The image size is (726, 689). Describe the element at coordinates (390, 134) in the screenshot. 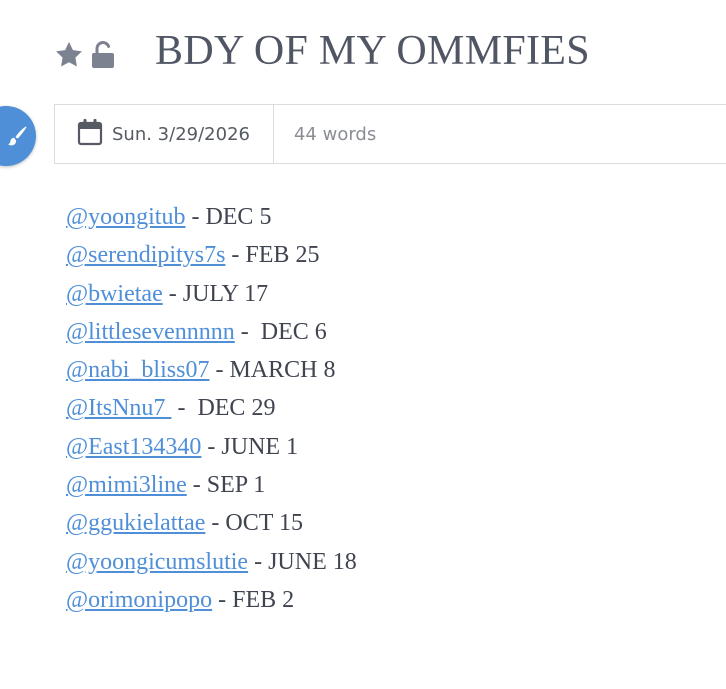

I see `entry-meta-bar: Sun. 3/29/2026 44 words` at that location.